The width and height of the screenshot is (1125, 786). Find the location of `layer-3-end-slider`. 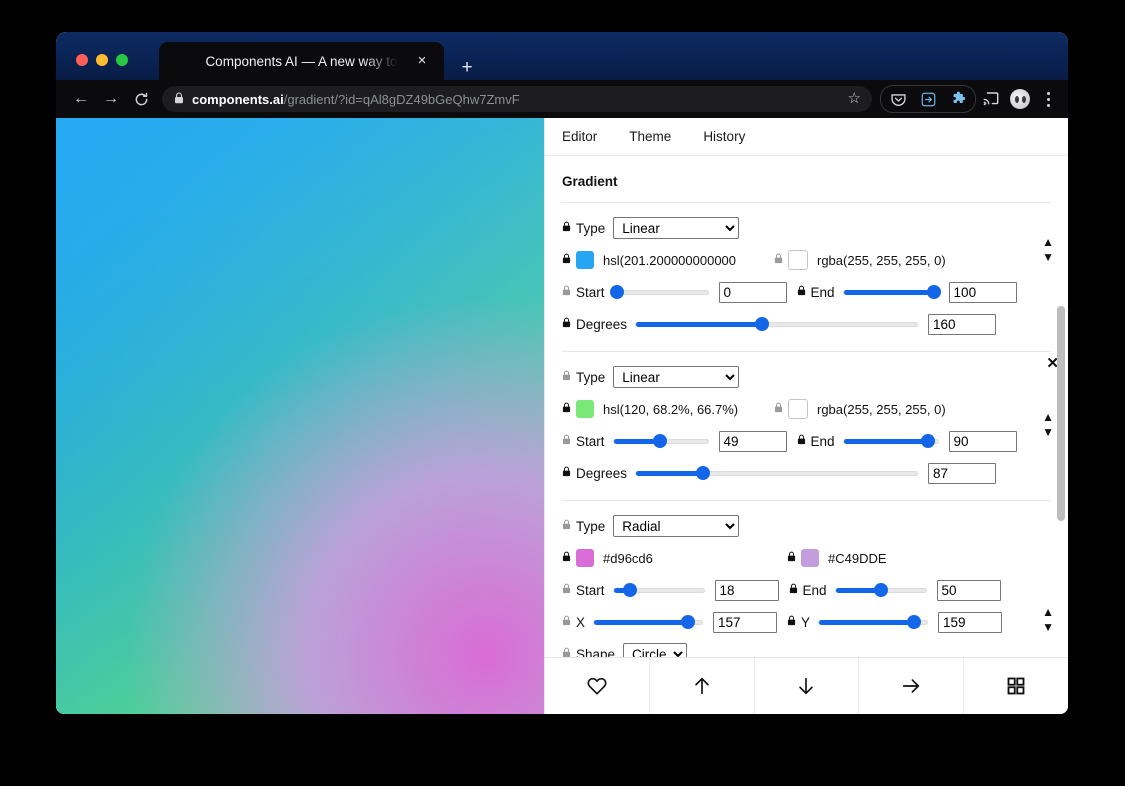

layer-3-end-slider is located at coordinates (880, 590).